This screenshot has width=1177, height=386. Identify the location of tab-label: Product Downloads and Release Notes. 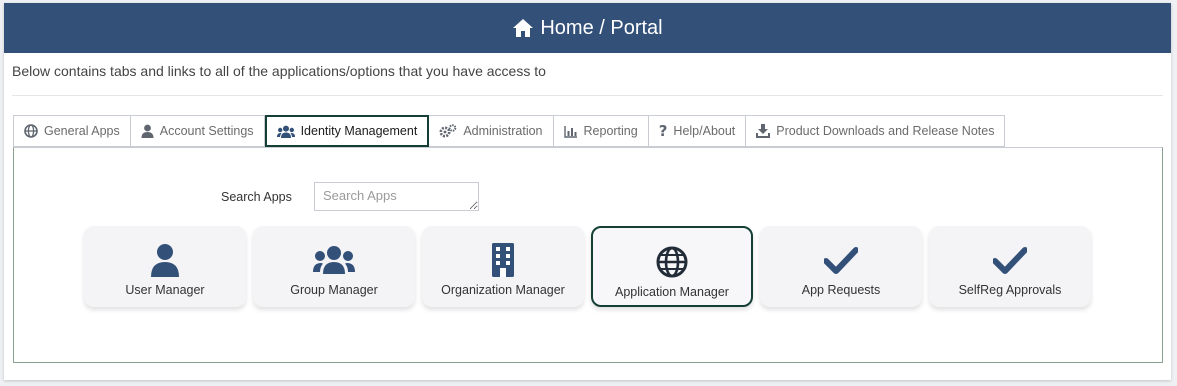
(885, 131).